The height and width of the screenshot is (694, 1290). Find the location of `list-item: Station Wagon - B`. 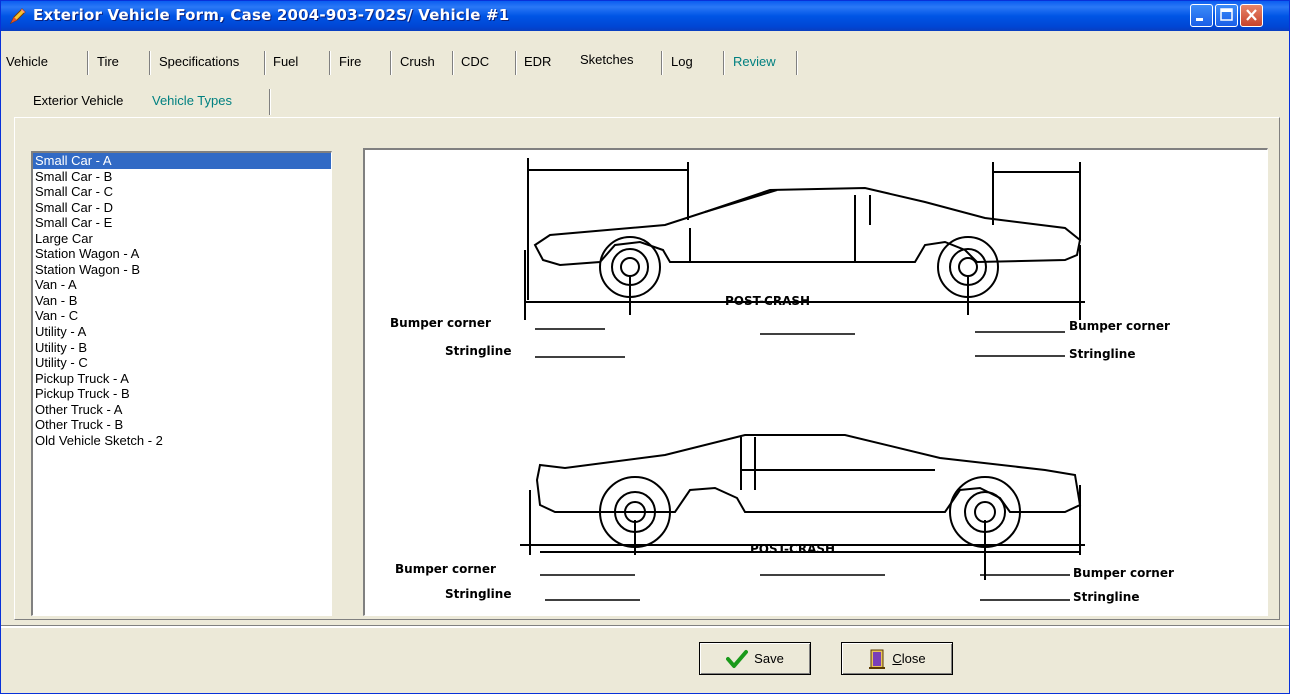

list-item: Station Wagon - B is located at coordinates (182, 270).